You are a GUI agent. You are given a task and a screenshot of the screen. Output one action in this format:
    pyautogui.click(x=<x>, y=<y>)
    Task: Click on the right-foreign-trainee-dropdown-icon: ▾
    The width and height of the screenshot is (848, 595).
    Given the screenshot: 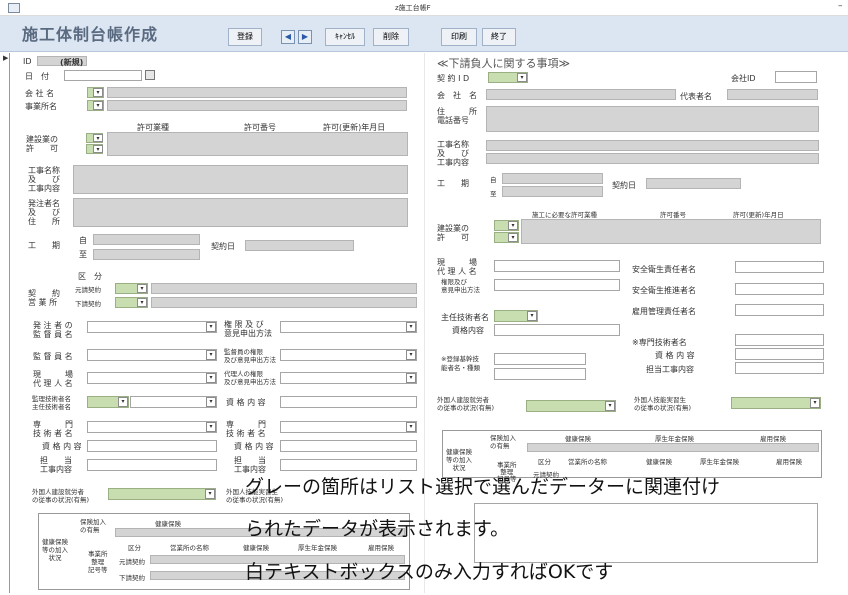 What is the action you would take?
    pyautogui.click(x=815, y=403)
    